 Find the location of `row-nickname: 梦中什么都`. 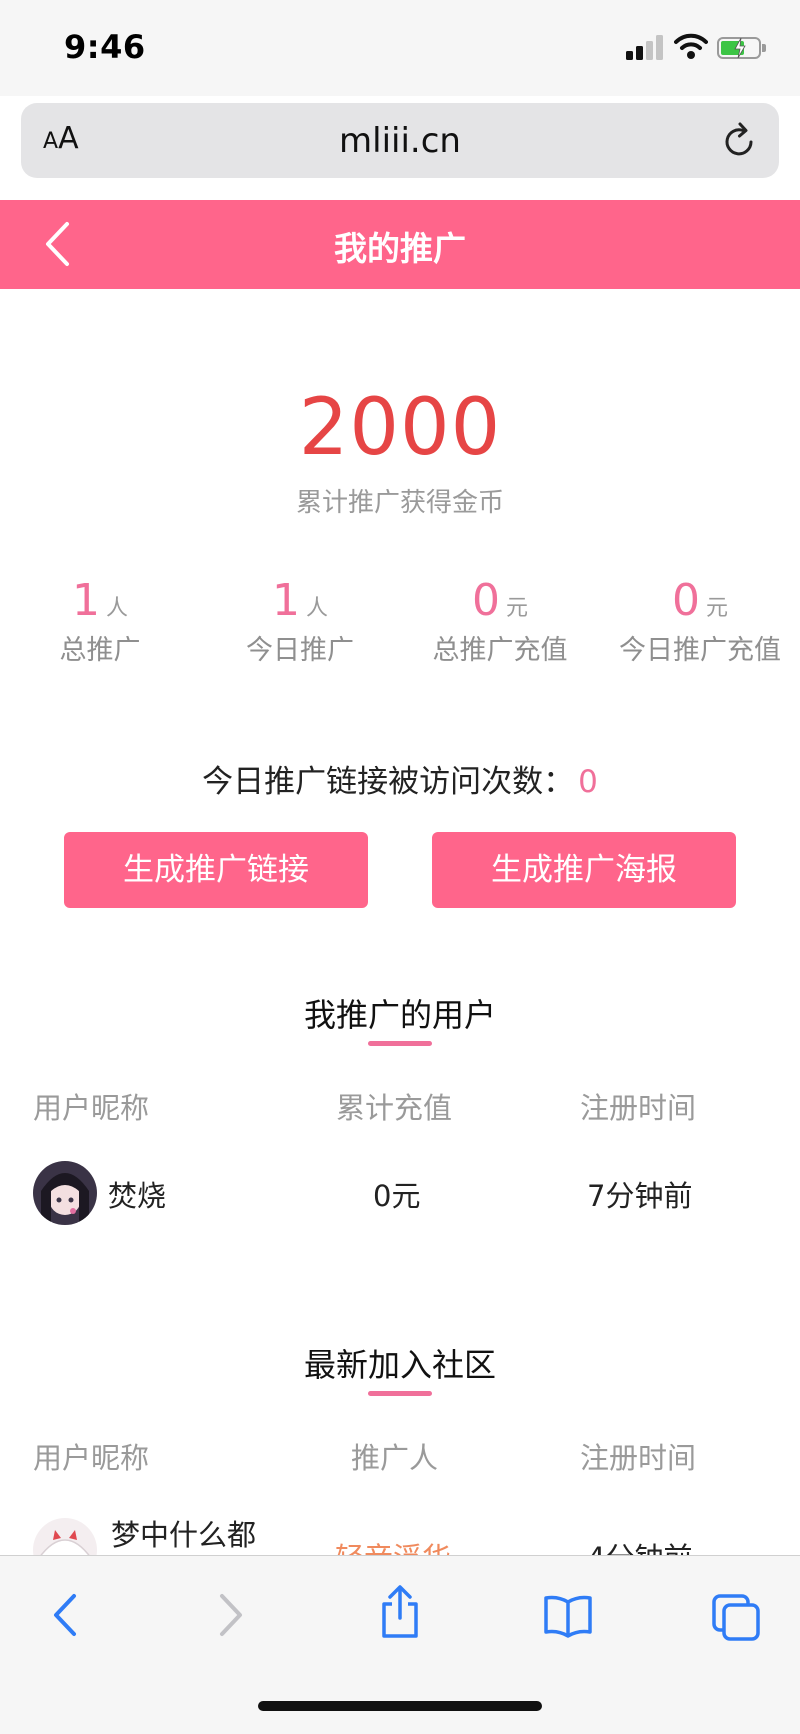

row-nickname: 梦中什么都 is located at coordinates (184, 1535).